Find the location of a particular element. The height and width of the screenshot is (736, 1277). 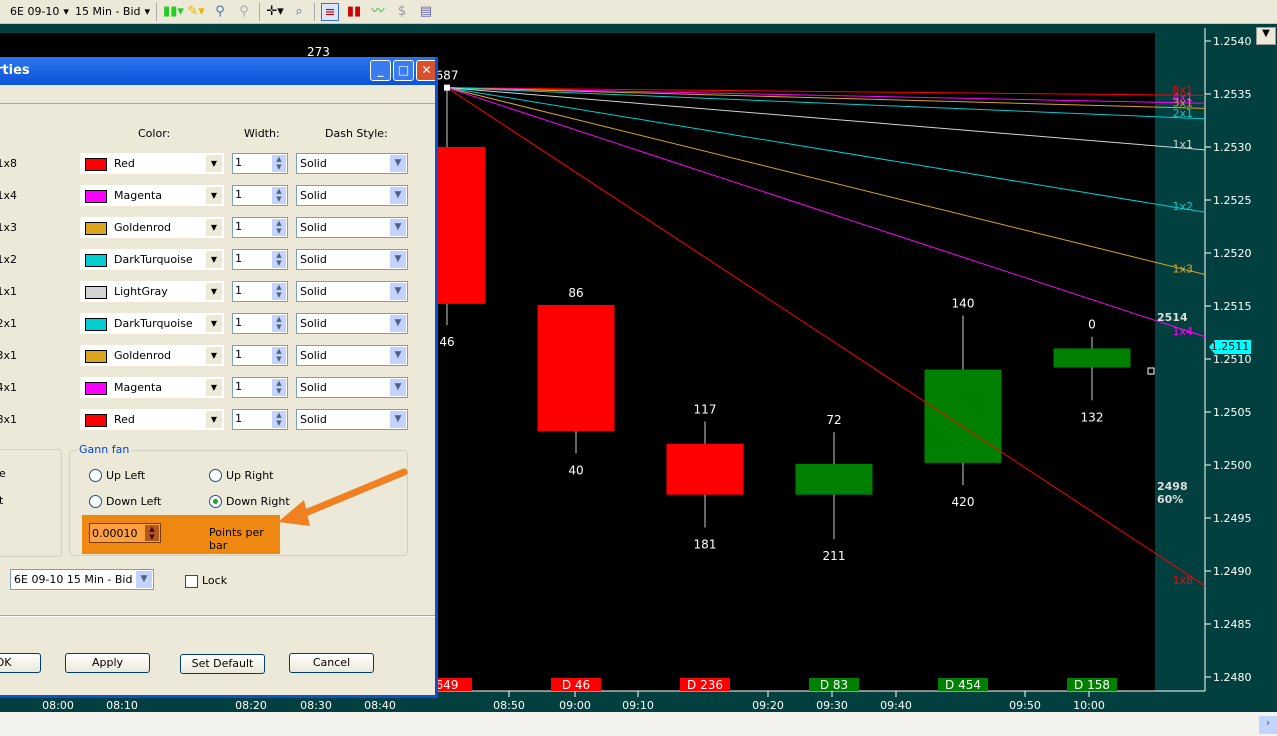

time-tick-label: 10:00 is located at coordinates (1089, 705).